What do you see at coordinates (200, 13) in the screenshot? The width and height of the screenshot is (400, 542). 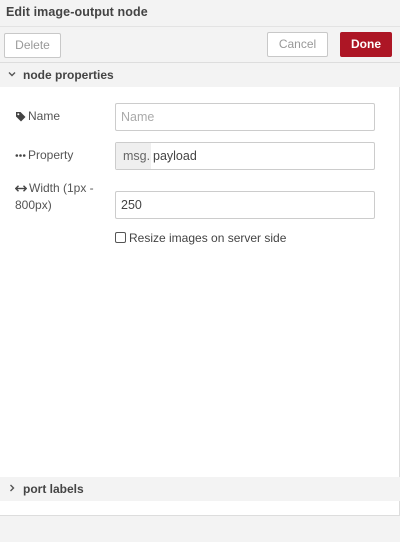 I see `tray-header: Edit image-output node` at bounding box center [200, 13].